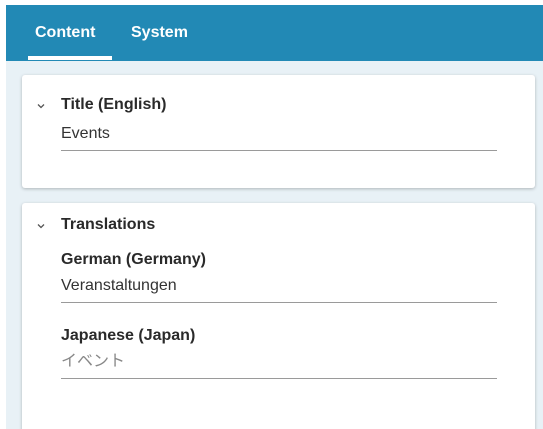 The image size is (543, 429). What do you see at coordinates (279, 287) in the screenshot?
I see `german-translation-input: Veranstaltungen` at bounding box center [279, 287].